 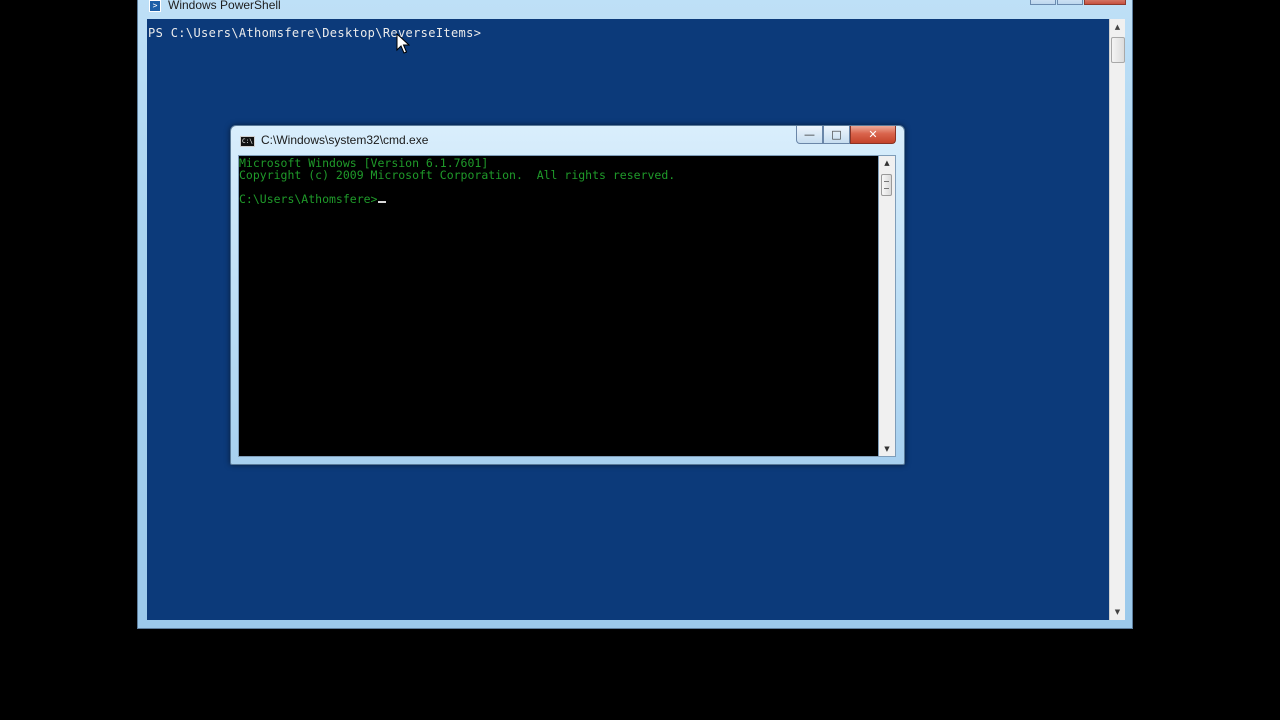 I want to click on cmd-title: C:\Windows\system32\cmd.exe, so click(x=345, y=140).